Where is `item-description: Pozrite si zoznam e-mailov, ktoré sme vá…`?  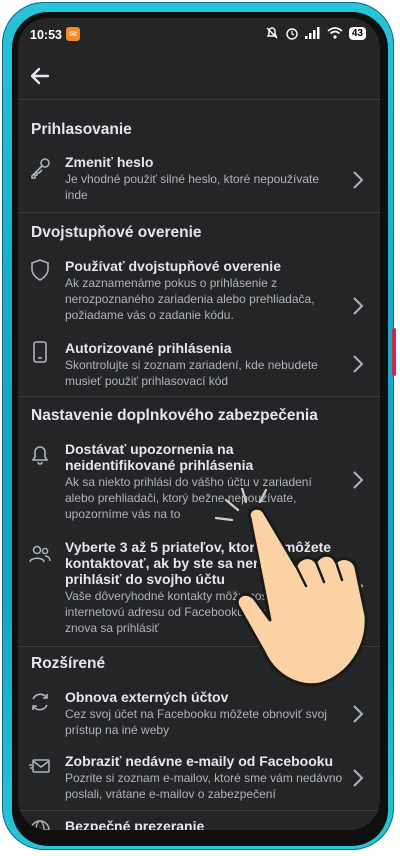
item-description: Pozrite si zoznam e-mailov, ktoré sme vá… is located at coordinates (204, 786).